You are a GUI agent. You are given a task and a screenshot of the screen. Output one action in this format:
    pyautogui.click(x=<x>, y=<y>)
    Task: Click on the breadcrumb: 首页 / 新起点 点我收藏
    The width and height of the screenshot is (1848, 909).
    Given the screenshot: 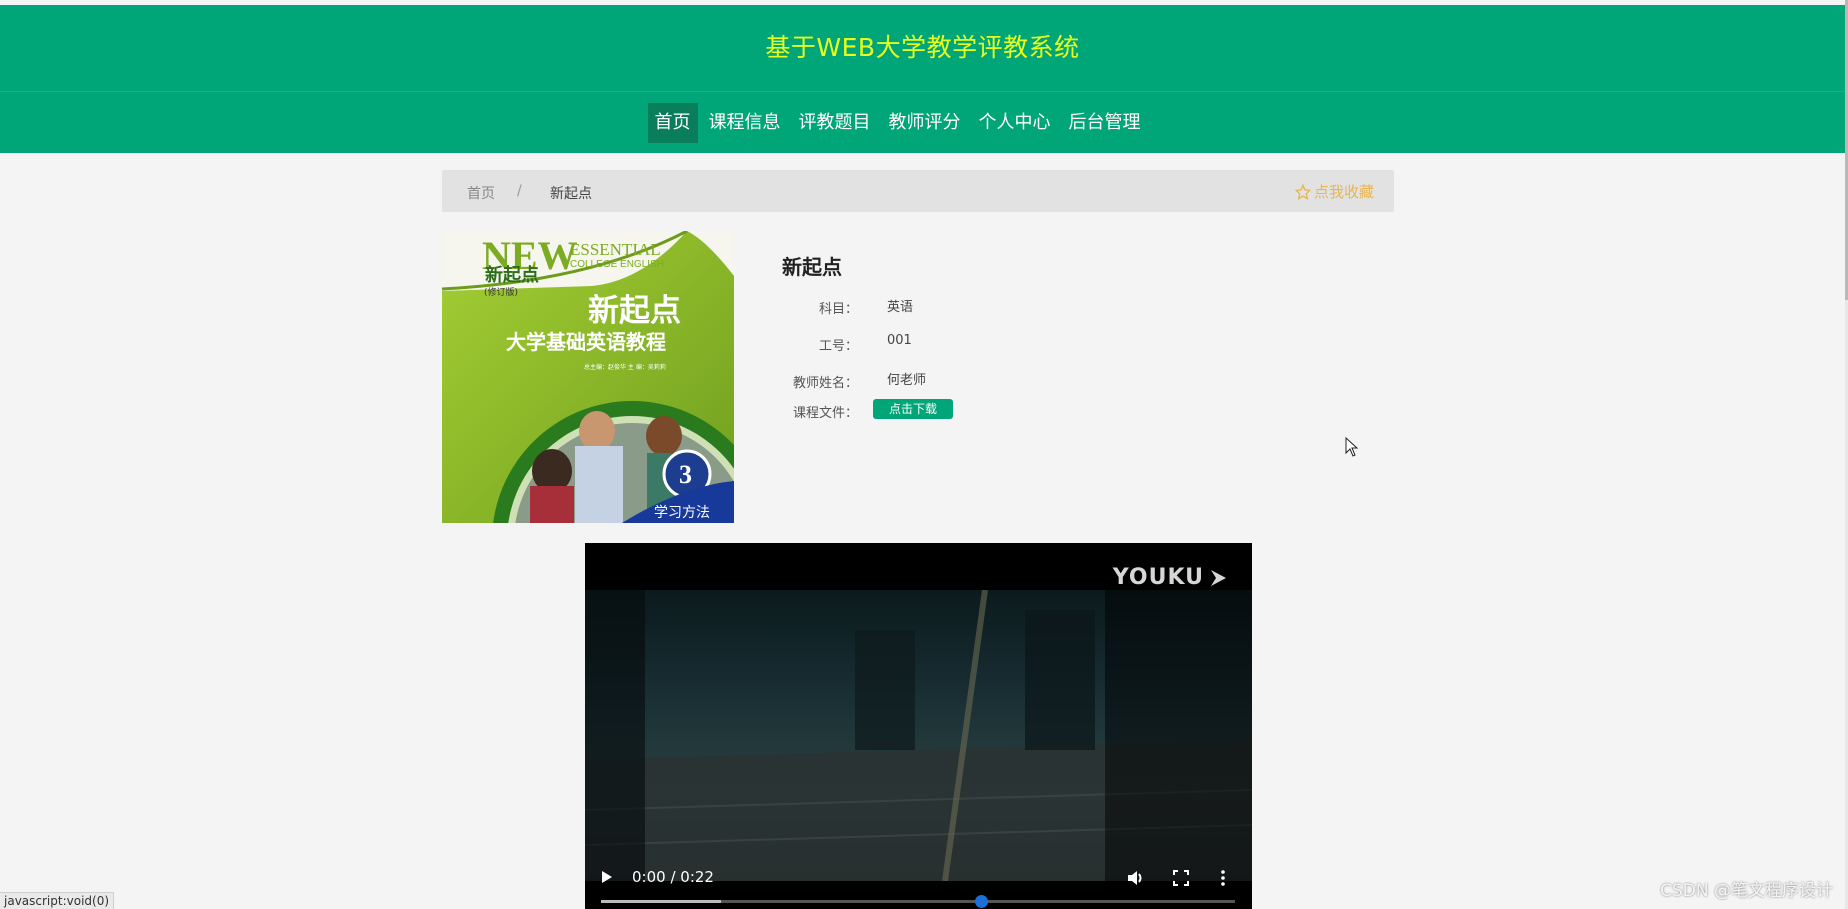 What is the action you would take?
    pyautogui.click(x=918, y=191)
    